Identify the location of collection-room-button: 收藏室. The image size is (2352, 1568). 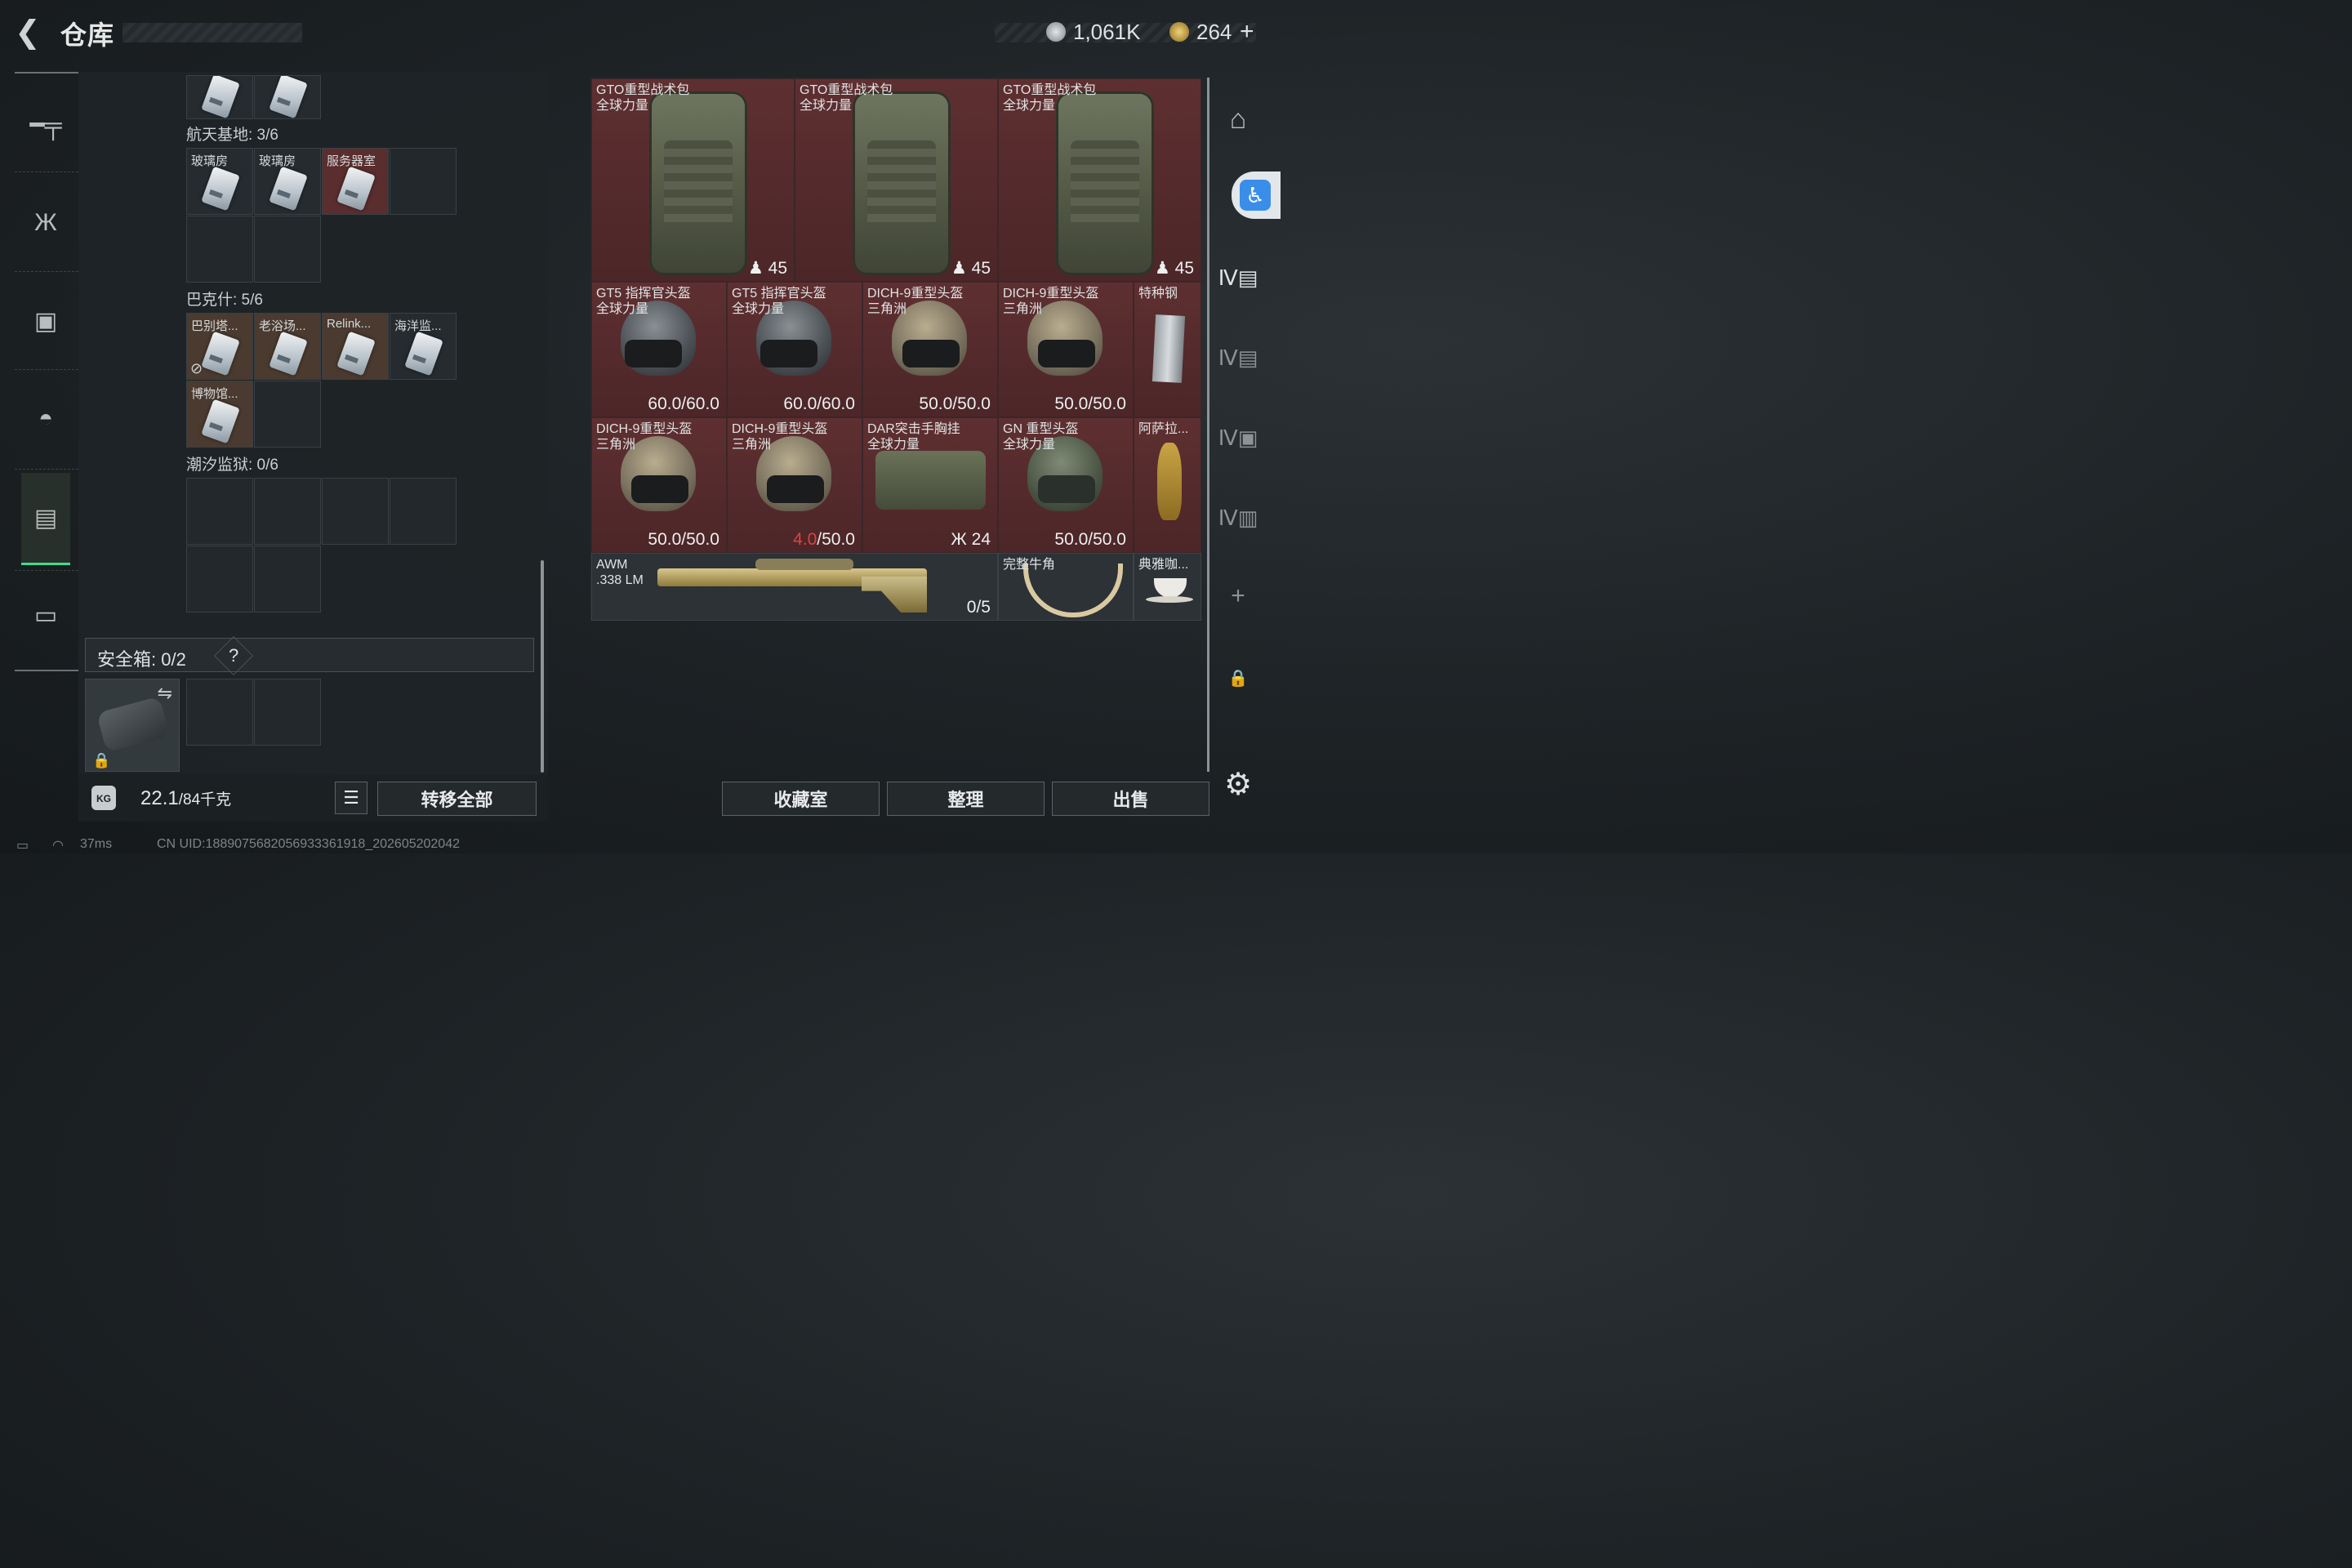
(801, 799).